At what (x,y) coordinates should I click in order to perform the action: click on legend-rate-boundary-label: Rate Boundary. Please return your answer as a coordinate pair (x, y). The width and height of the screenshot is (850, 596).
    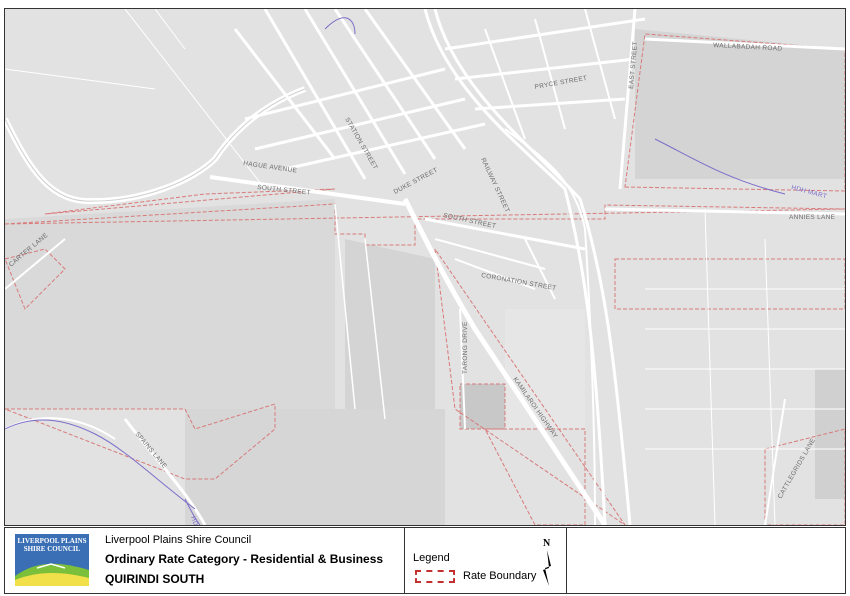
    Looking at the image, I should click on (500, 576).